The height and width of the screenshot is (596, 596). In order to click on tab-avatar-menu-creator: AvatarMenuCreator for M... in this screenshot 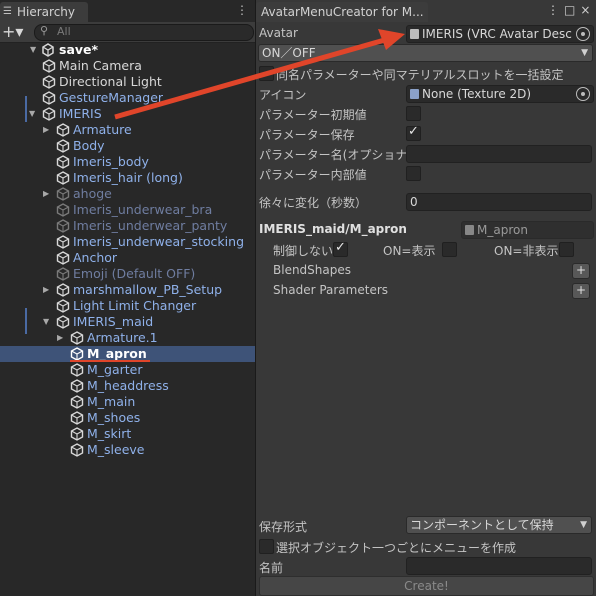, I will do `click(342, 12)`.